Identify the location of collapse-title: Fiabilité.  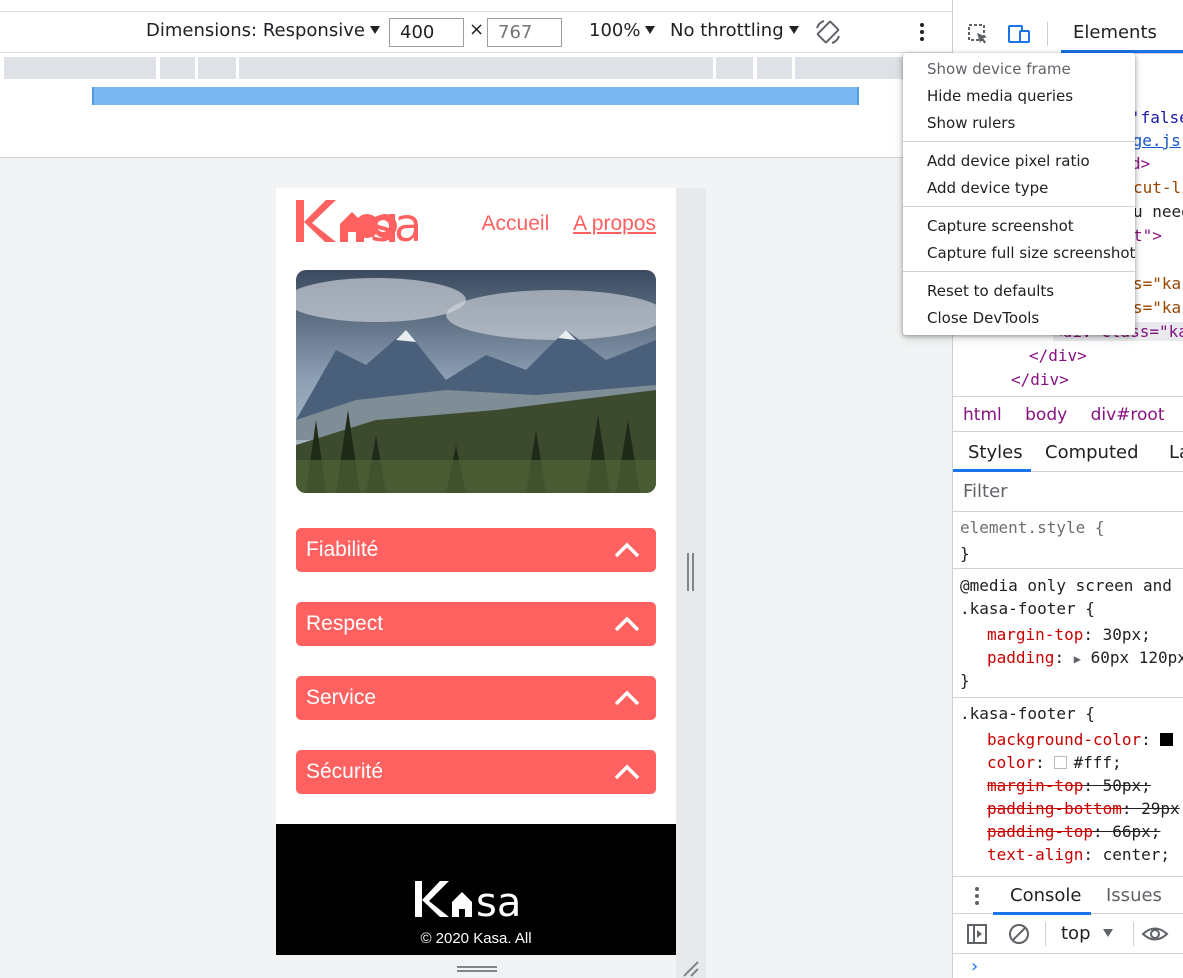
(342, 549).